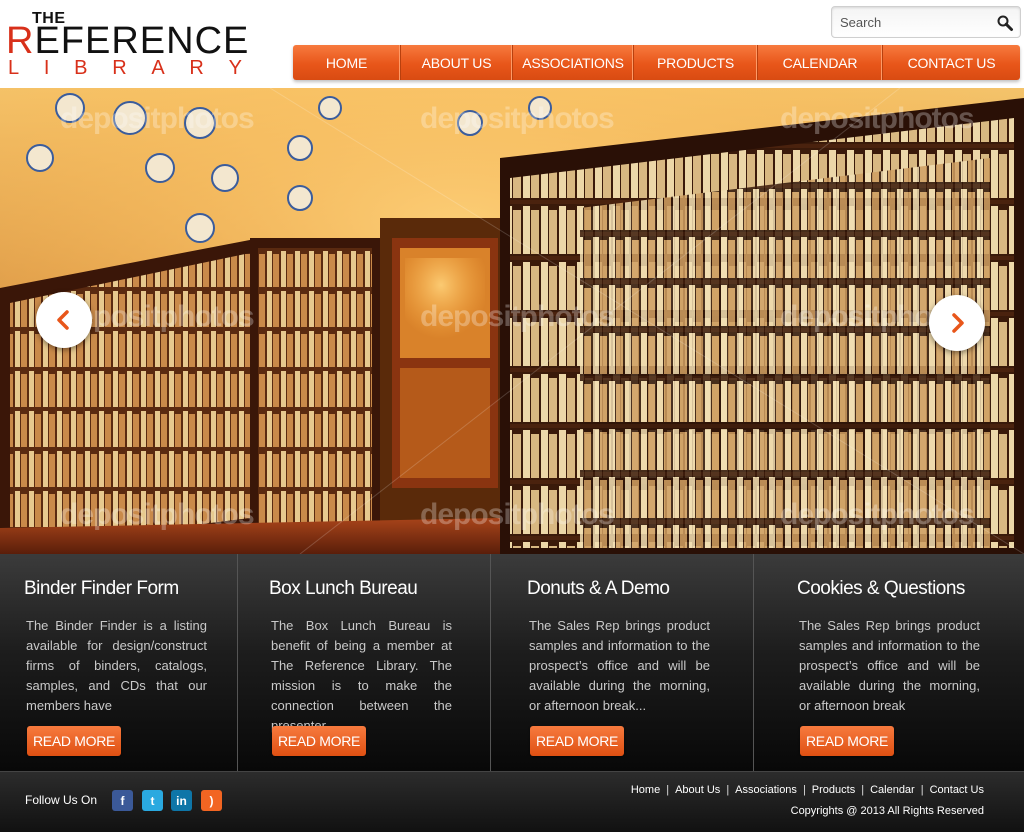 The image size is (1024, 832). Describe the element at coordinates (128, 41) in the screenshot. I see `logo-reference-text: REFERENCE` at that location.